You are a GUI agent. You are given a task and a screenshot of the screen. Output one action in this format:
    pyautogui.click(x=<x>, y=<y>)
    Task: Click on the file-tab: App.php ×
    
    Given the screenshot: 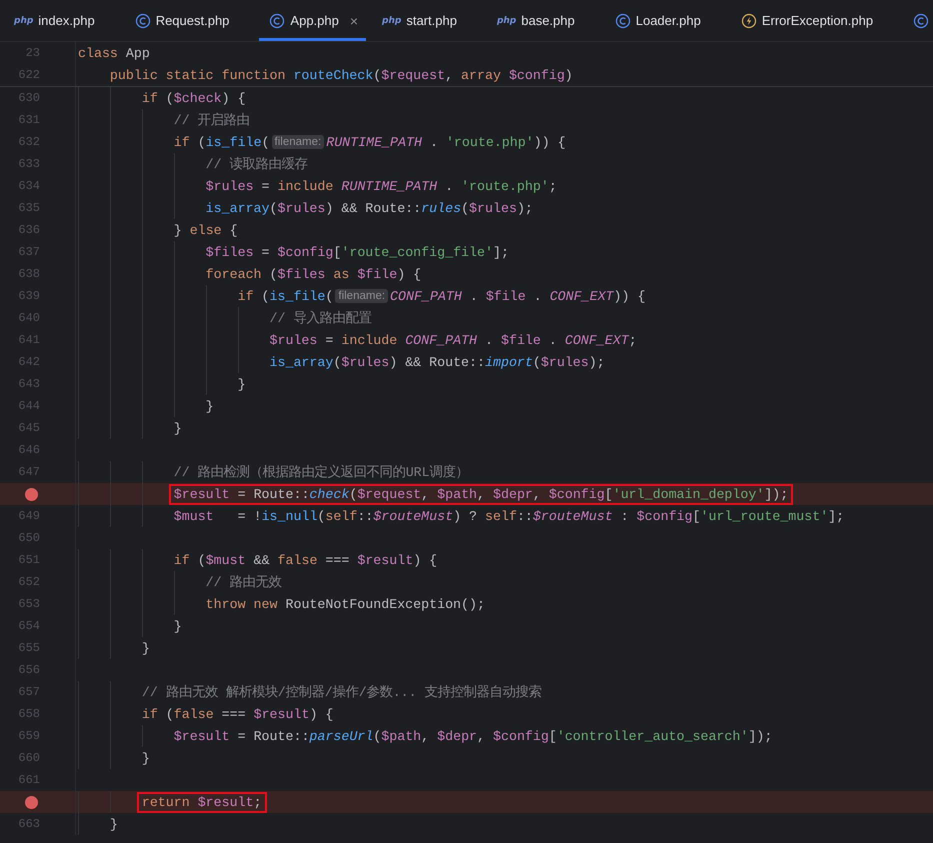 What is the action you would take?
    pyautogui.click(x=312, y=20)
    